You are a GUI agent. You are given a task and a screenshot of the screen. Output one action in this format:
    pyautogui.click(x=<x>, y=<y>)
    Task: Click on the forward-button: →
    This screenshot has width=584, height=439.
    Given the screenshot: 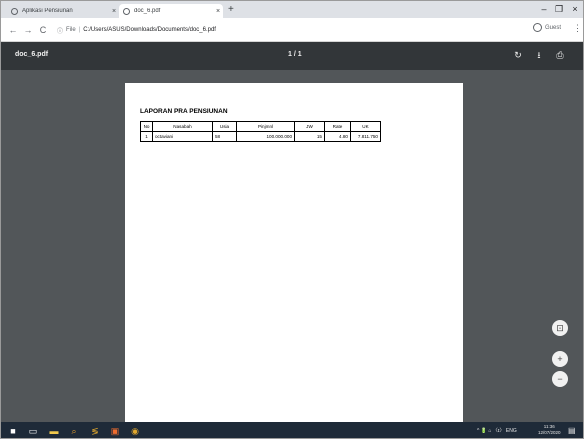 What is the action you would take?
    pyautogui.click(x=28, y=30)
    